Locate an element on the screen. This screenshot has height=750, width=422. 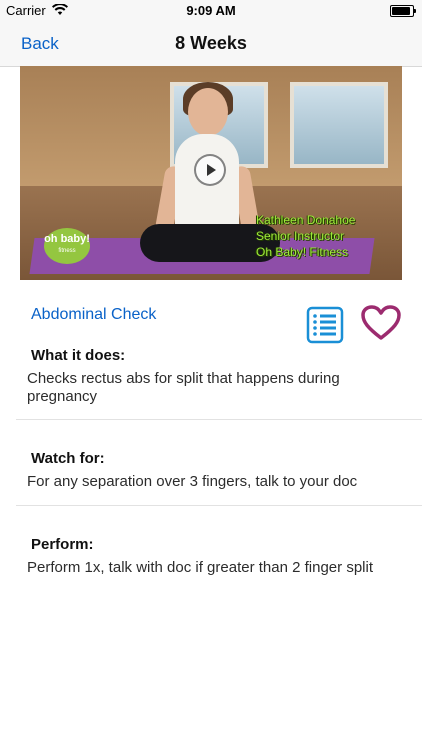
status-bar: Carrier 9:09 AM is located at coordinates (211, 11).